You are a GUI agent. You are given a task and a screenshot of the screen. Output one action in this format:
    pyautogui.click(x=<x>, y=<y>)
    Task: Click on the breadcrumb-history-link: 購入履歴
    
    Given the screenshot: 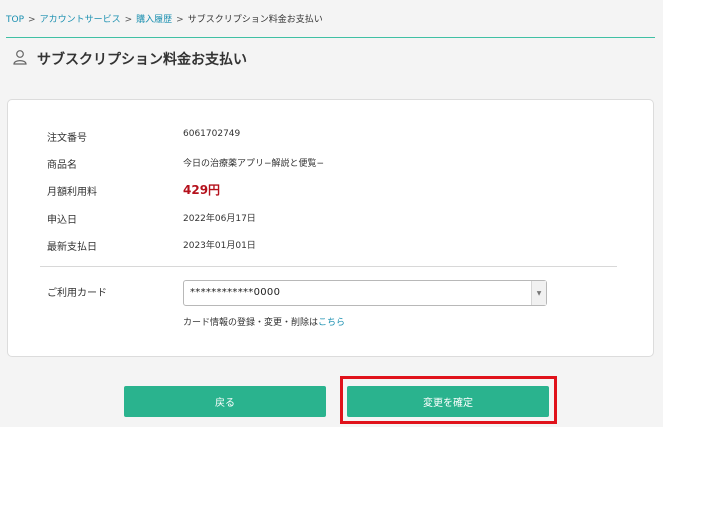 What is the action you would take?
    pyautogui.click(x=154, y=20)
    